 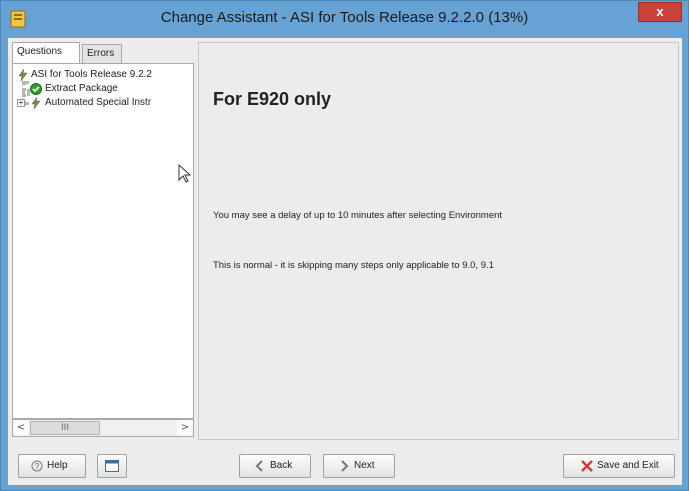 What do you see at coordinates (660, 12) in the screenshot?
I see `close-button: x` at bounding box center [660, 12].